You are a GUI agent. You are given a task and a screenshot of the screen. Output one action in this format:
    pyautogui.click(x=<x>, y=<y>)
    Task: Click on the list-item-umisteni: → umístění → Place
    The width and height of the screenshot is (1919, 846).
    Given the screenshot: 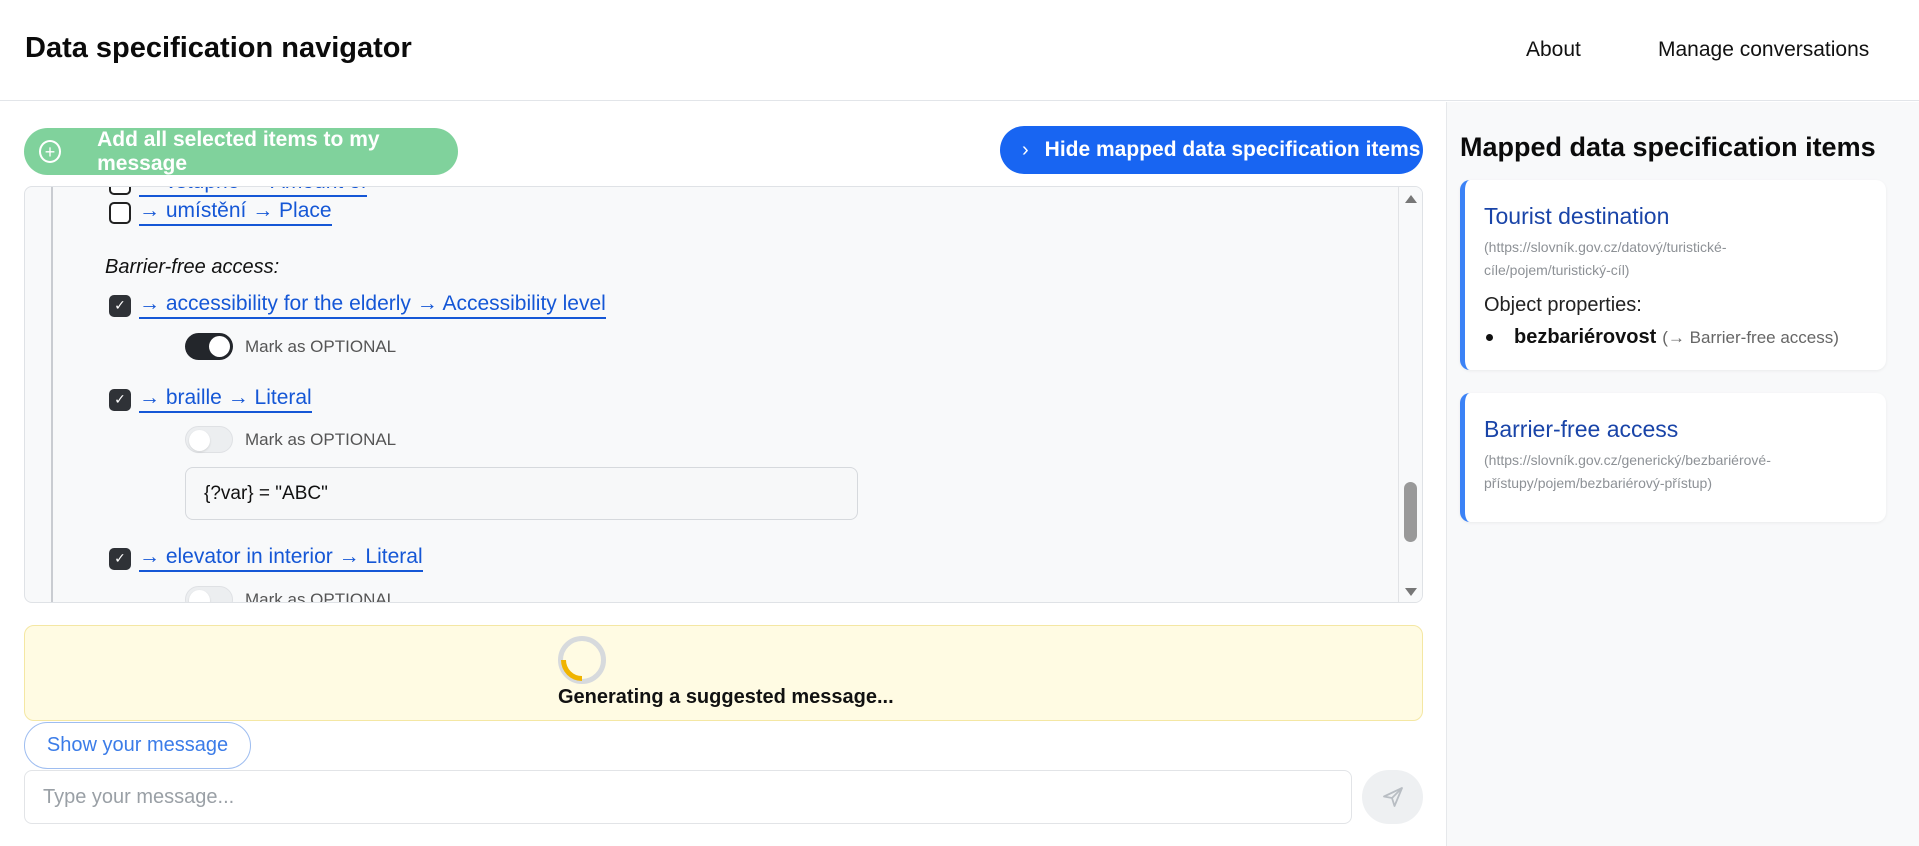 What is the action you would take?
    pyautogui.click(x=220, y=212)
    